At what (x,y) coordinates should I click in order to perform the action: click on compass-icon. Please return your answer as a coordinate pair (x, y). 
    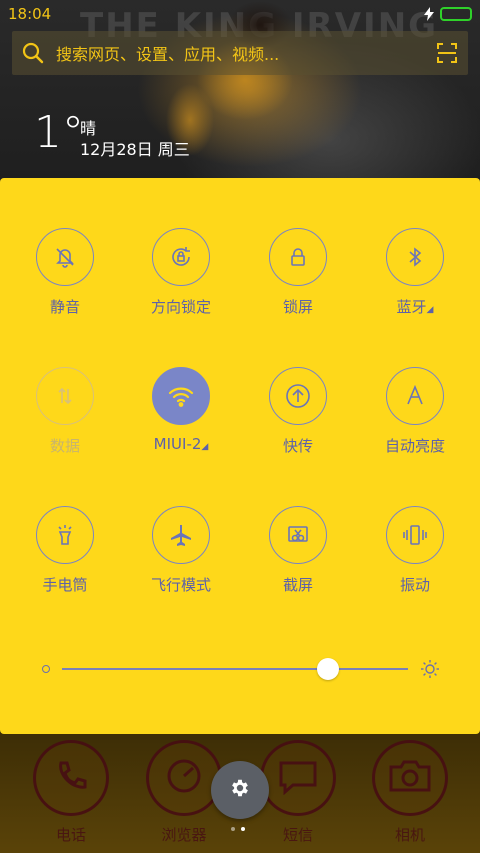
    Looking at the image, I should click on (184, 778).